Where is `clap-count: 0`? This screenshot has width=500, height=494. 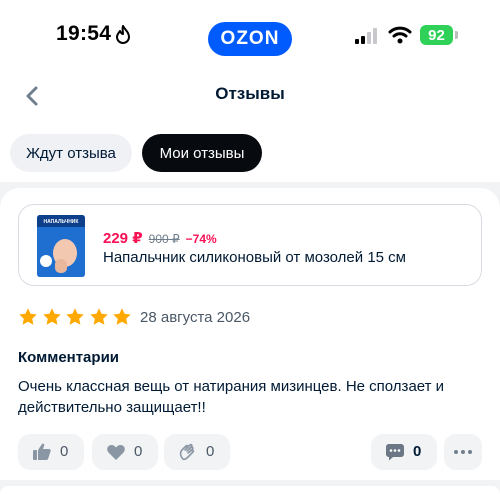
clap-count: 0 is located at coordinates (210, 451).